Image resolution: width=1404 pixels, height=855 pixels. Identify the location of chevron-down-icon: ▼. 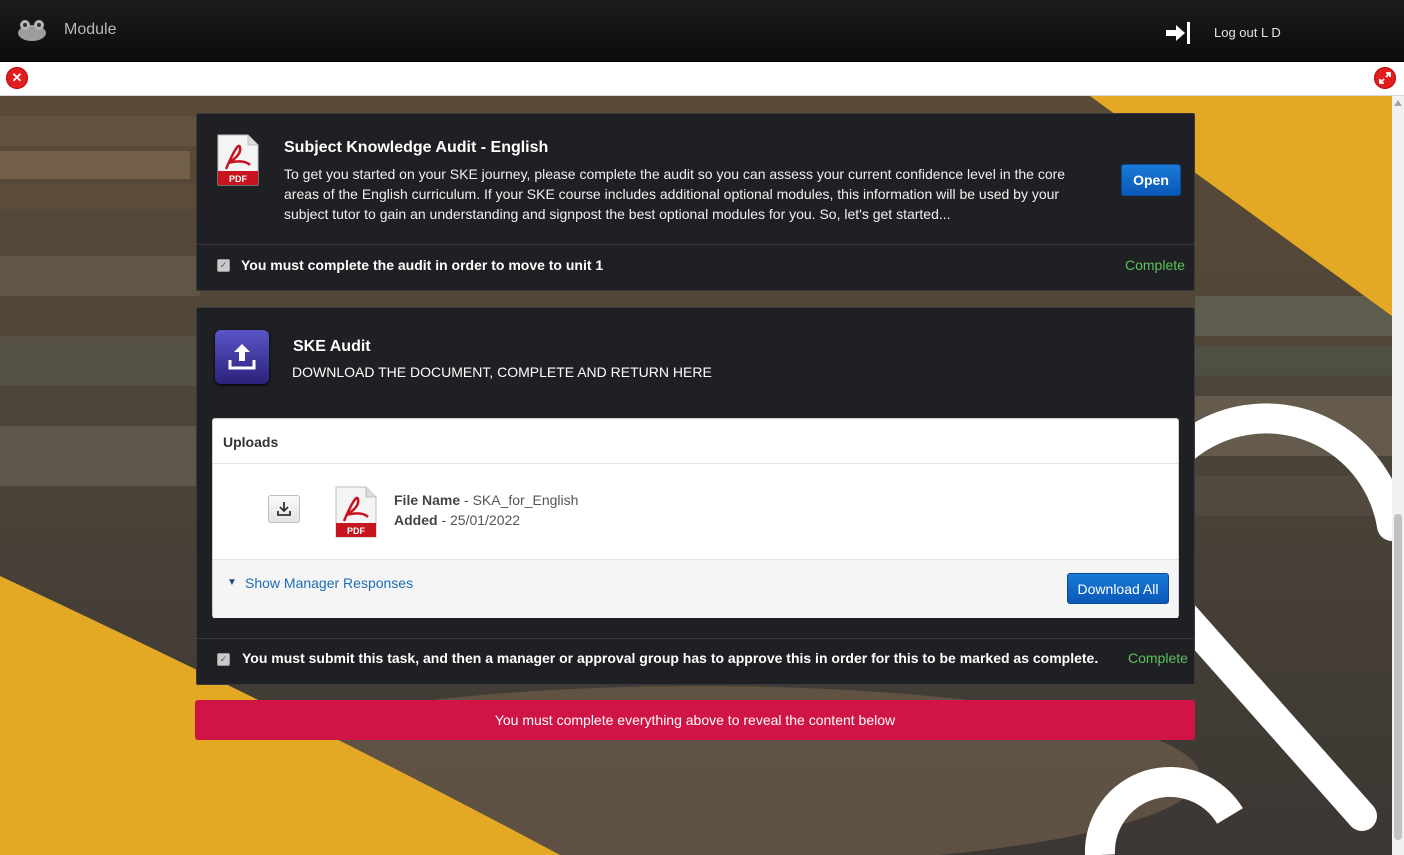
(232, 582).